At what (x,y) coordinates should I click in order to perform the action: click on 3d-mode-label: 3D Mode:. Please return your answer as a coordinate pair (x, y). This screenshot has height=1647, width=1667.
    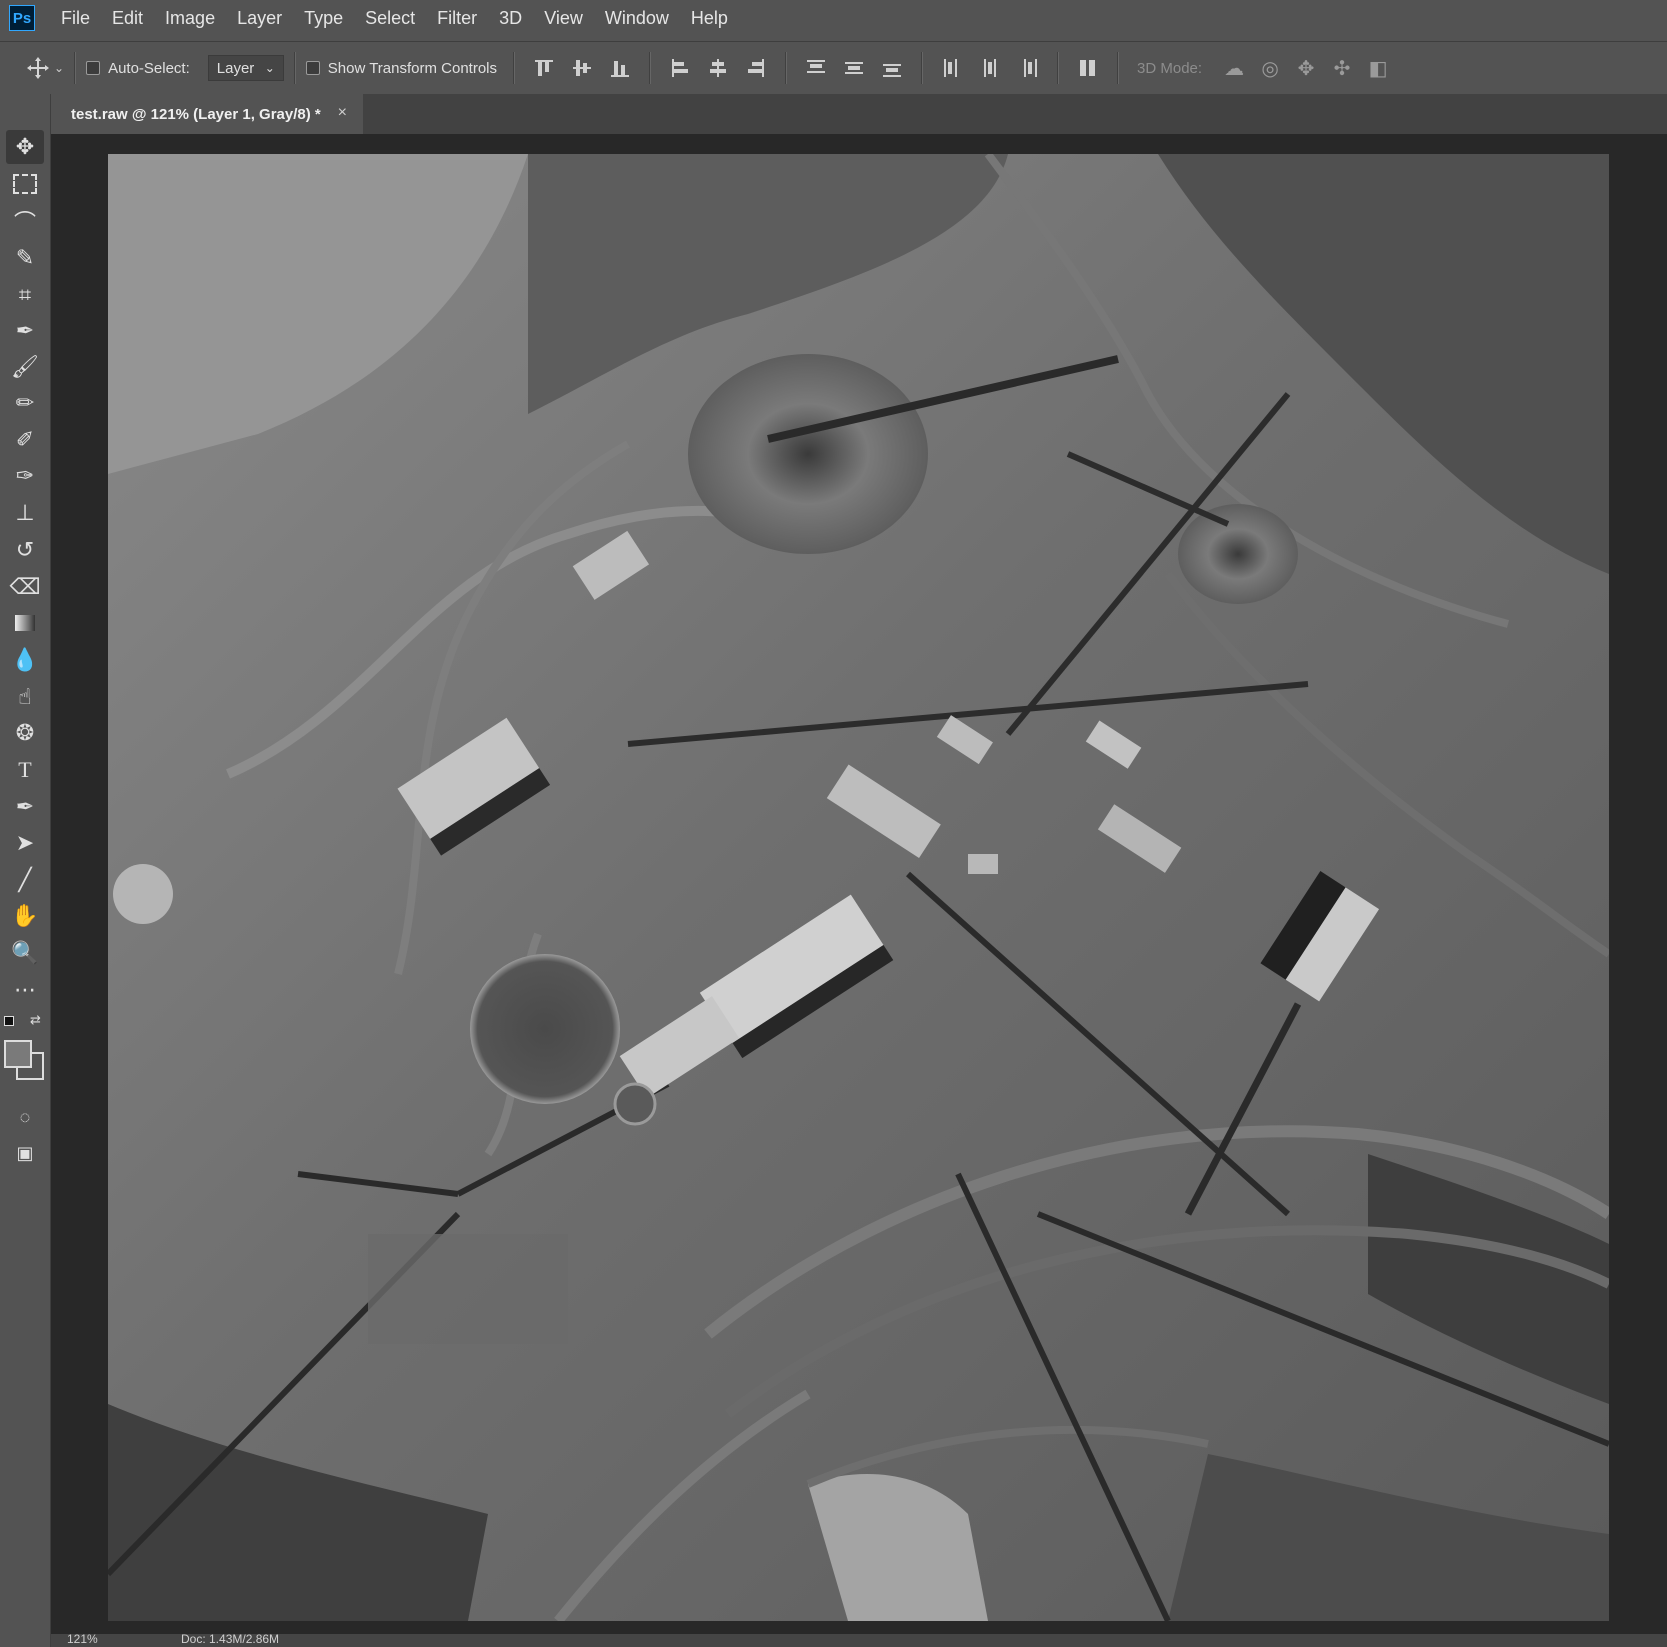
    Looking at the image, I should click on (1170, 68).